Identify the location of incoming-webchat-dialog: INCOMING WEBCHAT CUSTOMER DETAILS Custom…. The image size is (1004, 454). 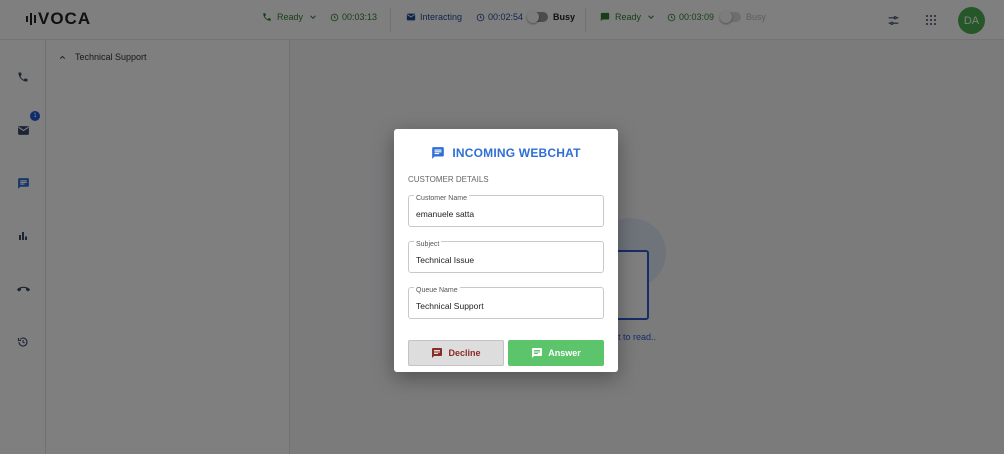
(506, 250).